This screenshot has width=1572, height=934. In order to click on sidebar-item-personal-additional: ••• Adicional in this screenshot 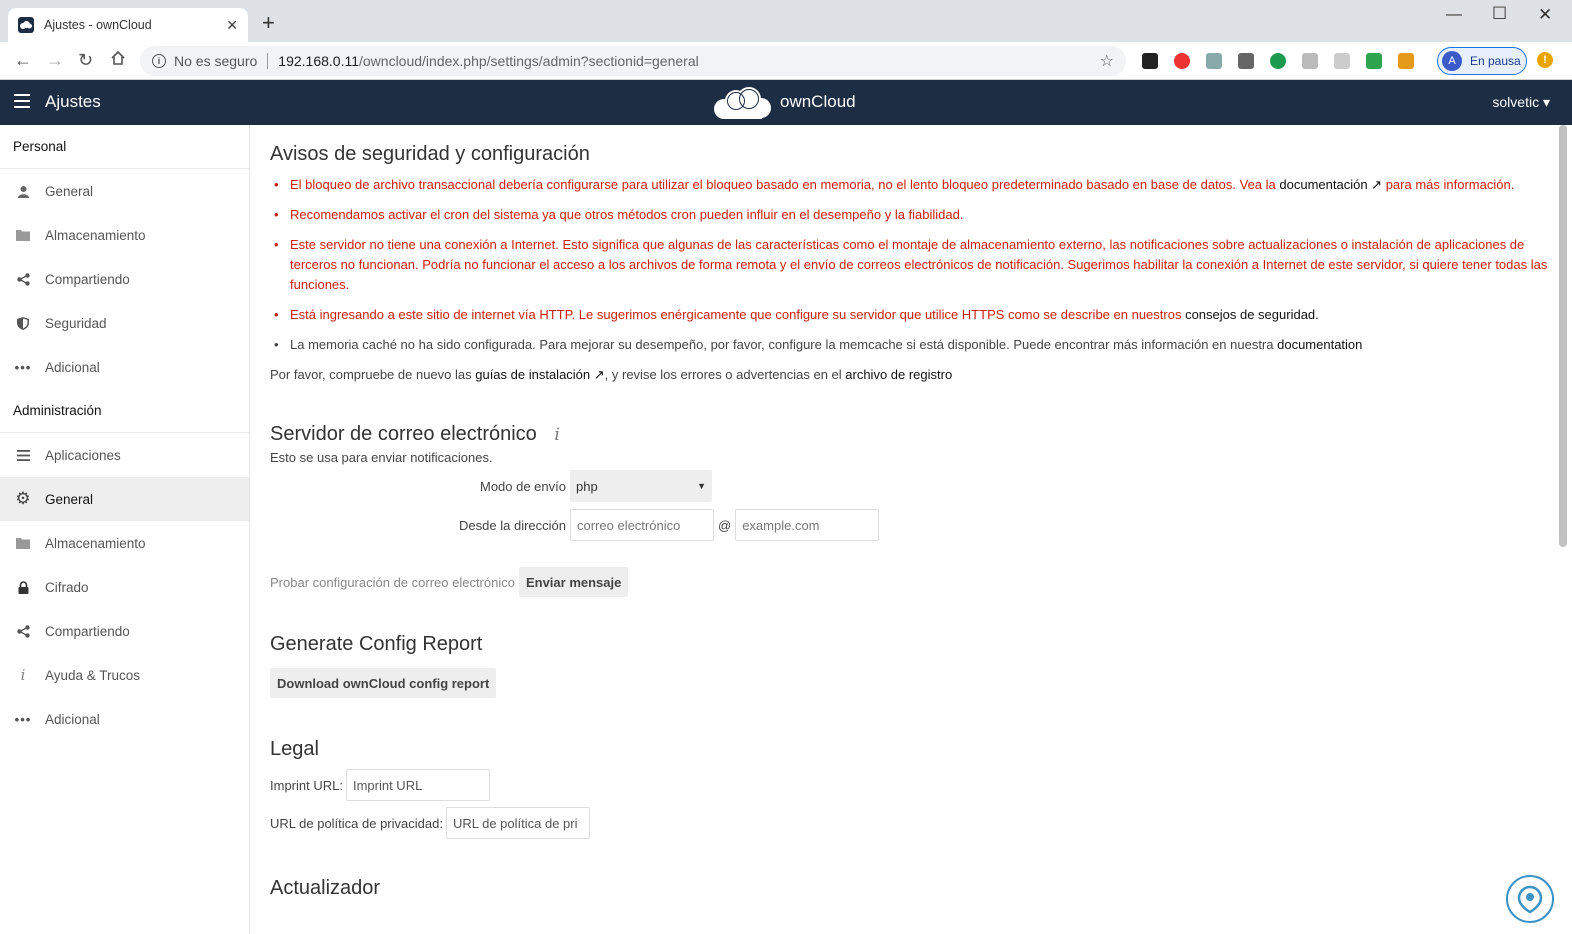, I will do `click(124, 367)`.